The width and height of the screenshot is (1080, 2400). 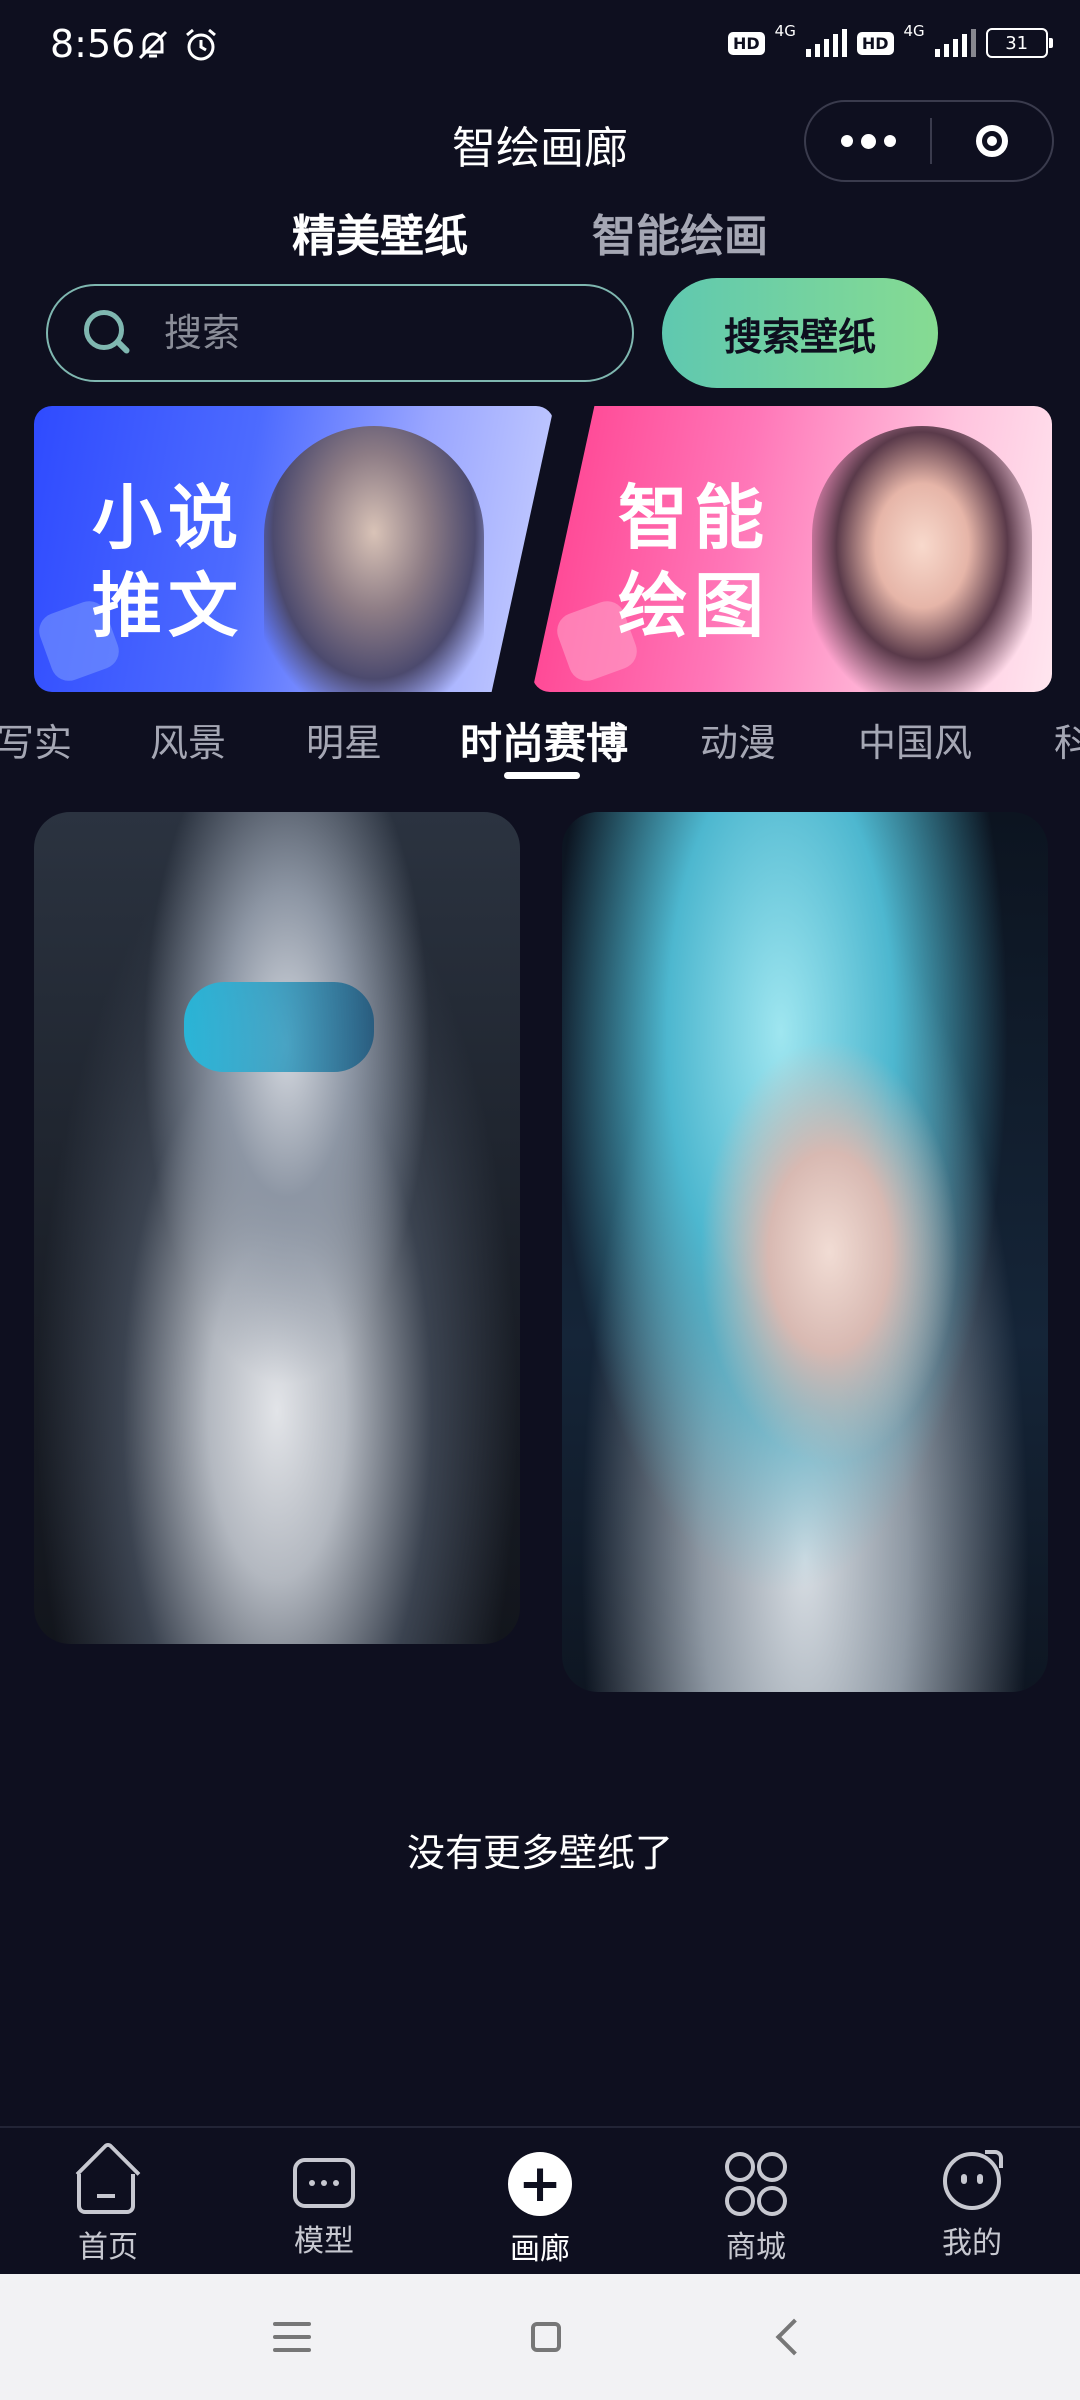 I want to click on banner-line: 小说, so click(x=168, y=518).